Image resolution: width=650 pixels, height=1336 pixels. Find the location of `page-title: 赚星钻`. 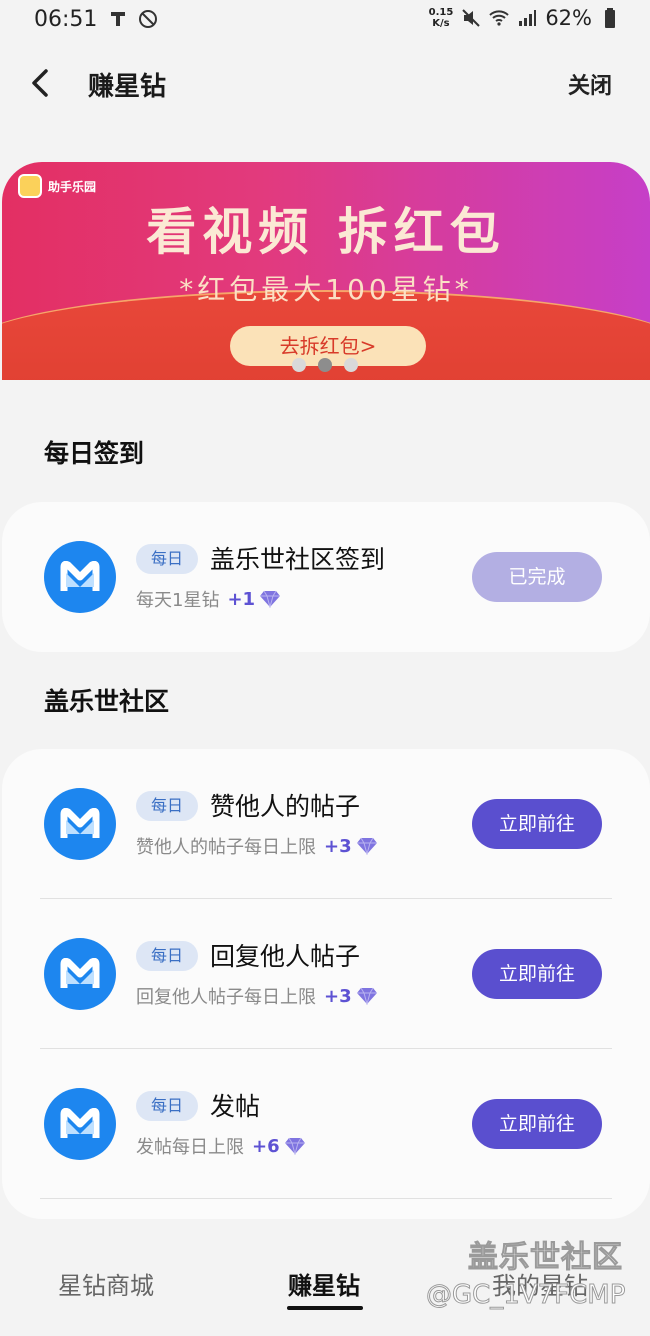

page-title: 赚星钻 is located at coordinates (127, 87).